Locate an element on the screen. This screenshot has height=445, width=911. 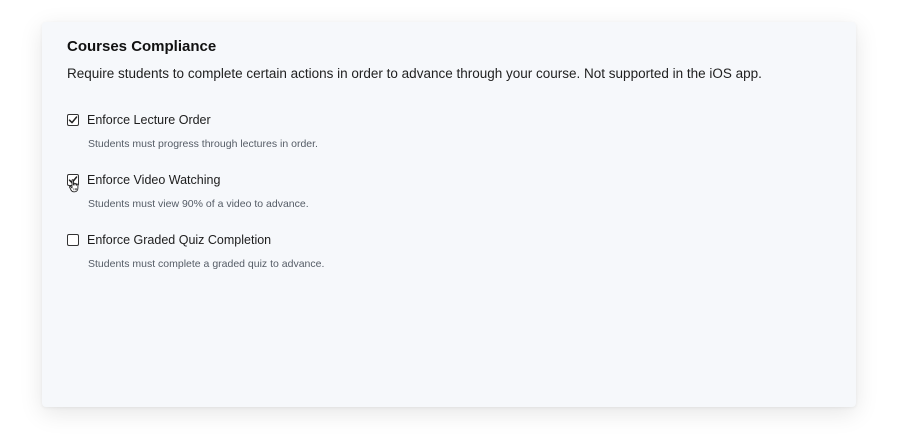
enforce-graded-quiz-completion-row: Enforce Graded Quiz Completion is located at coordinates (417, 240).